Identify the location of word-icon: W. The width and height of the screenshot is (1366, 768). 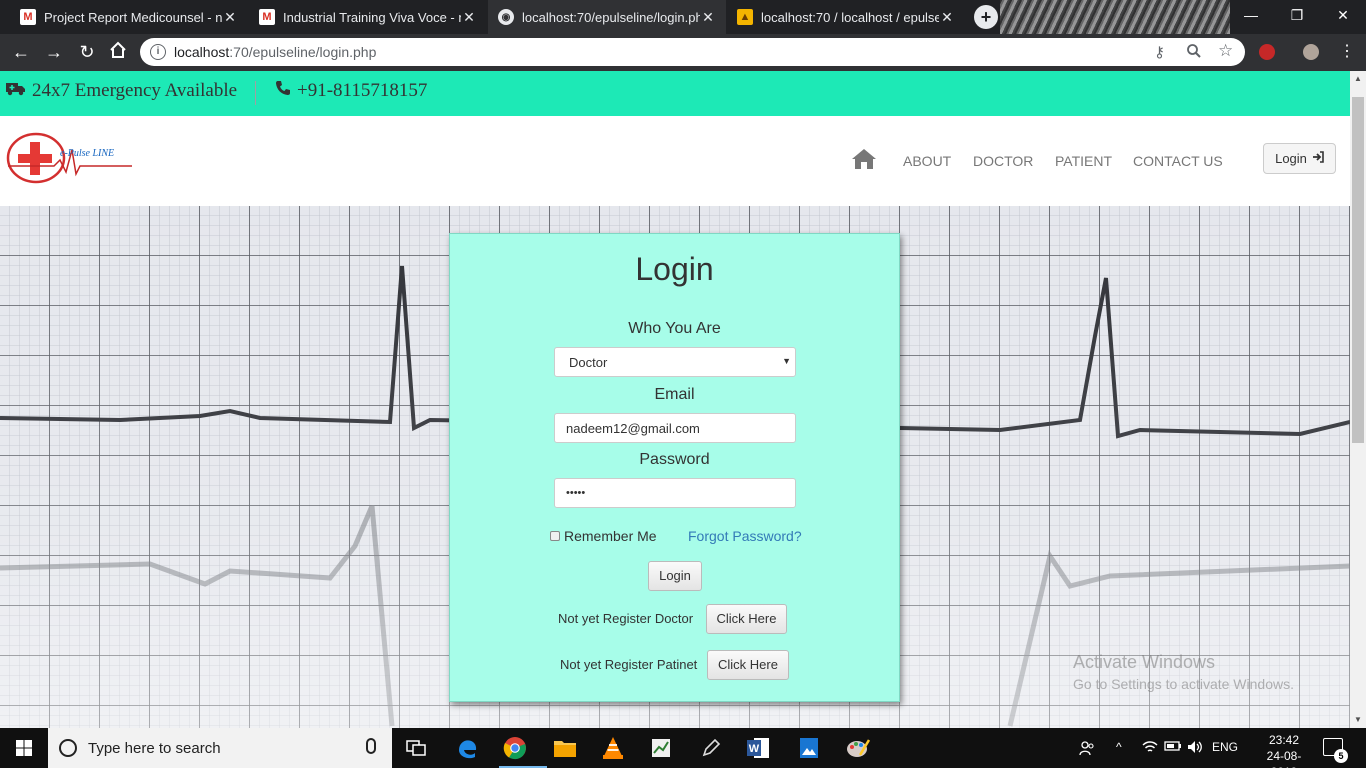
(758, 748).